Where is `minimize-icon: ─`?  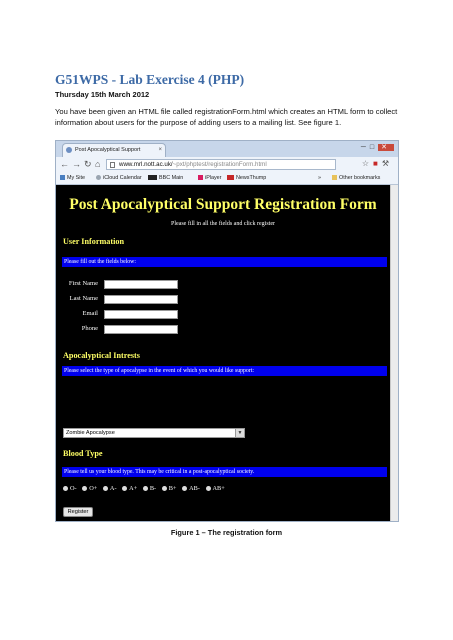
minimize-icon: ─ is located at coordinates (365, 147).